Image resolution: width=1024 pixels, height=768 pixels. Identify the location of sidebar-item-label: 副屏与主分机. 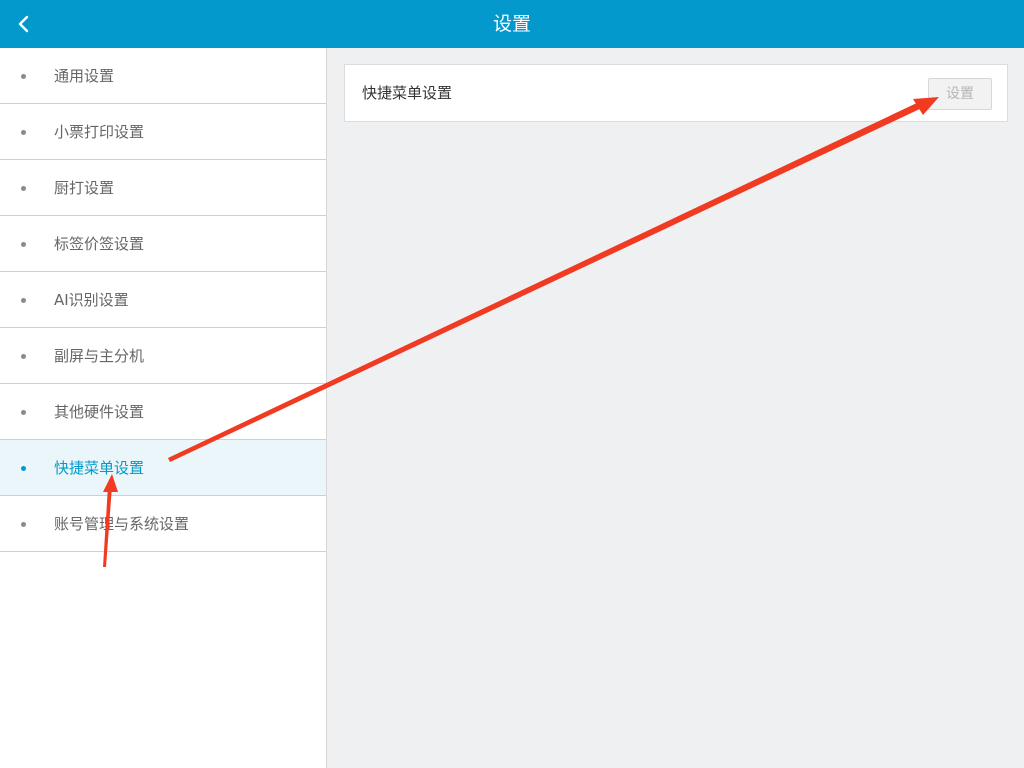
(99, 356).